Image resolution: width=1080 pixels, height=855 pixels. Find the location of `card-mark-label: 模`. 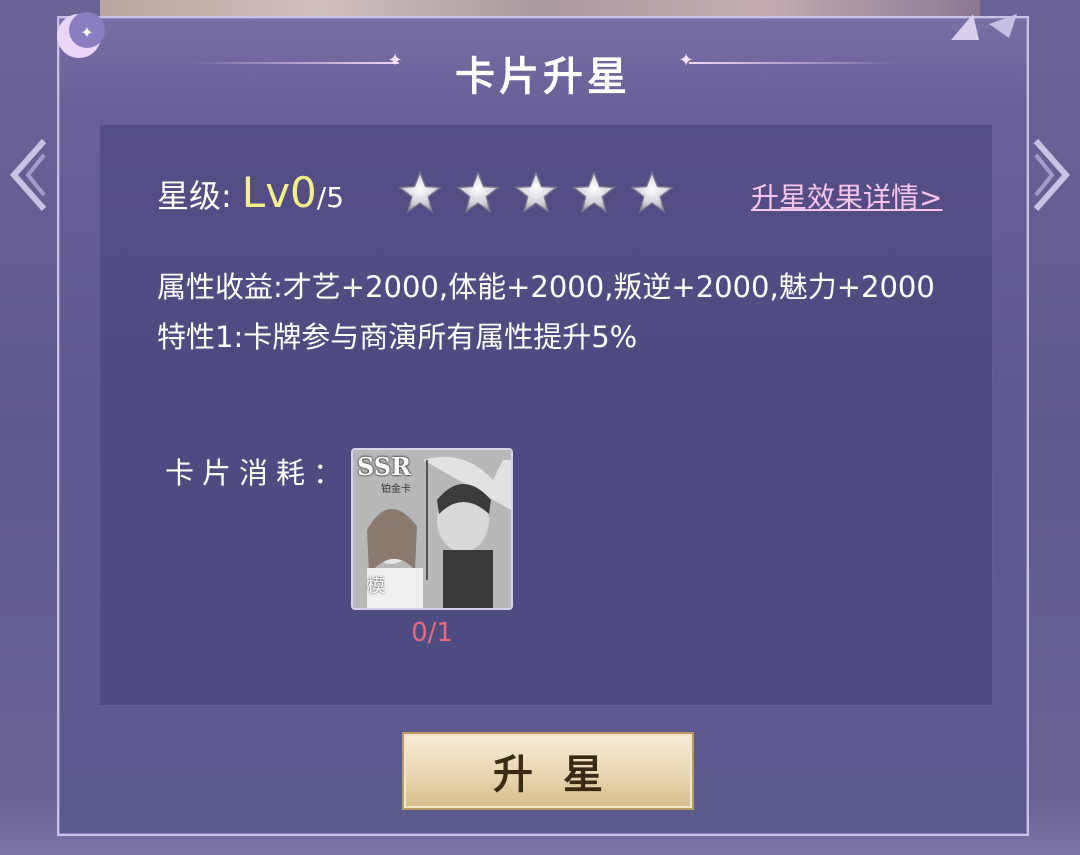

card-mark-label: 模 is located at coordinates (376, 586).